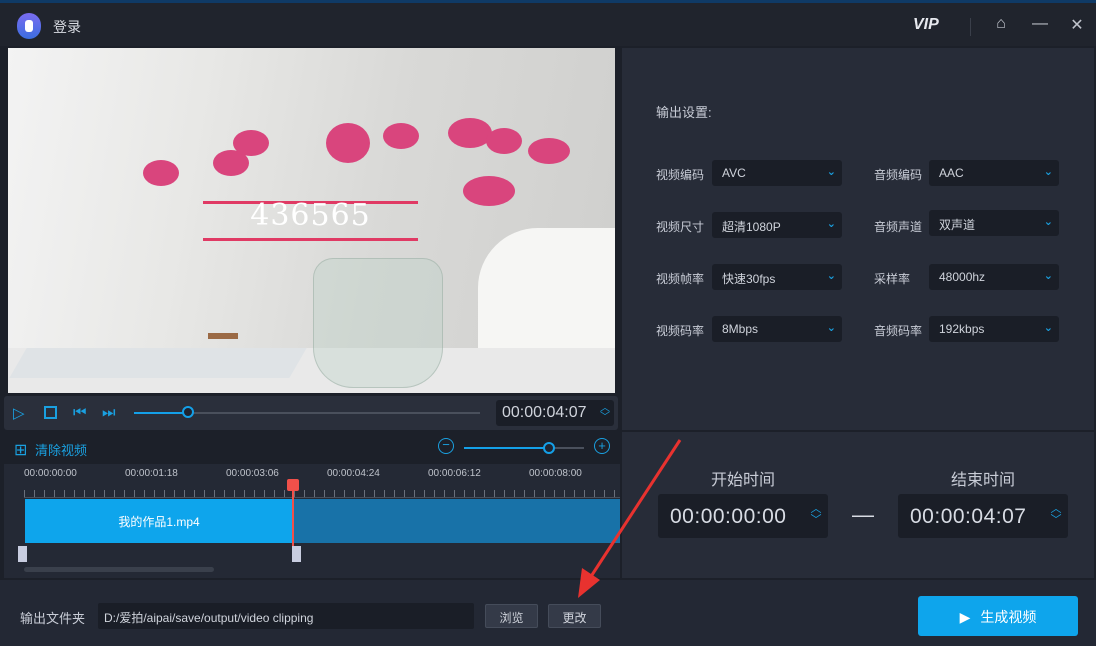 Image resolution: width=1096 pixels, height=646 pixels. What do you see at coordinates (970, 27) in the screenshot?
I see `divider` at bounding box center [970, 27].